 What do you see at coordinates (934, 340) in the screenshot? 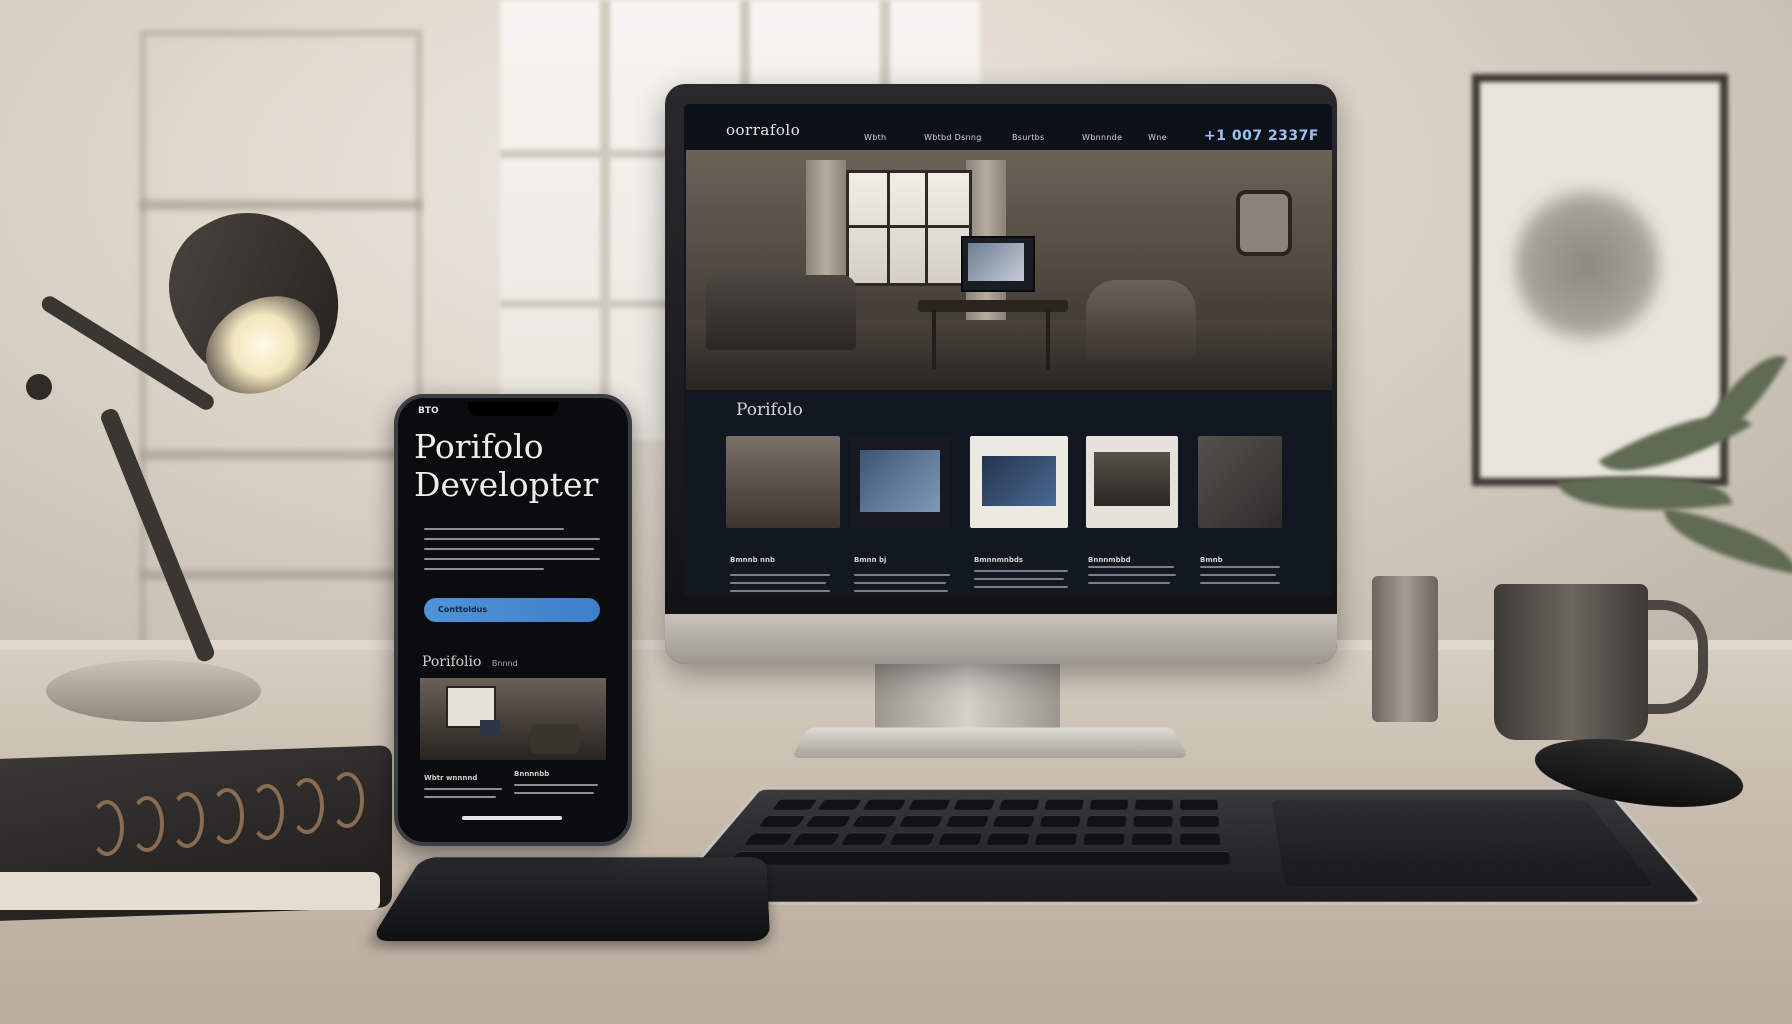
I see `table-leg` at bounding box center [934, 340].